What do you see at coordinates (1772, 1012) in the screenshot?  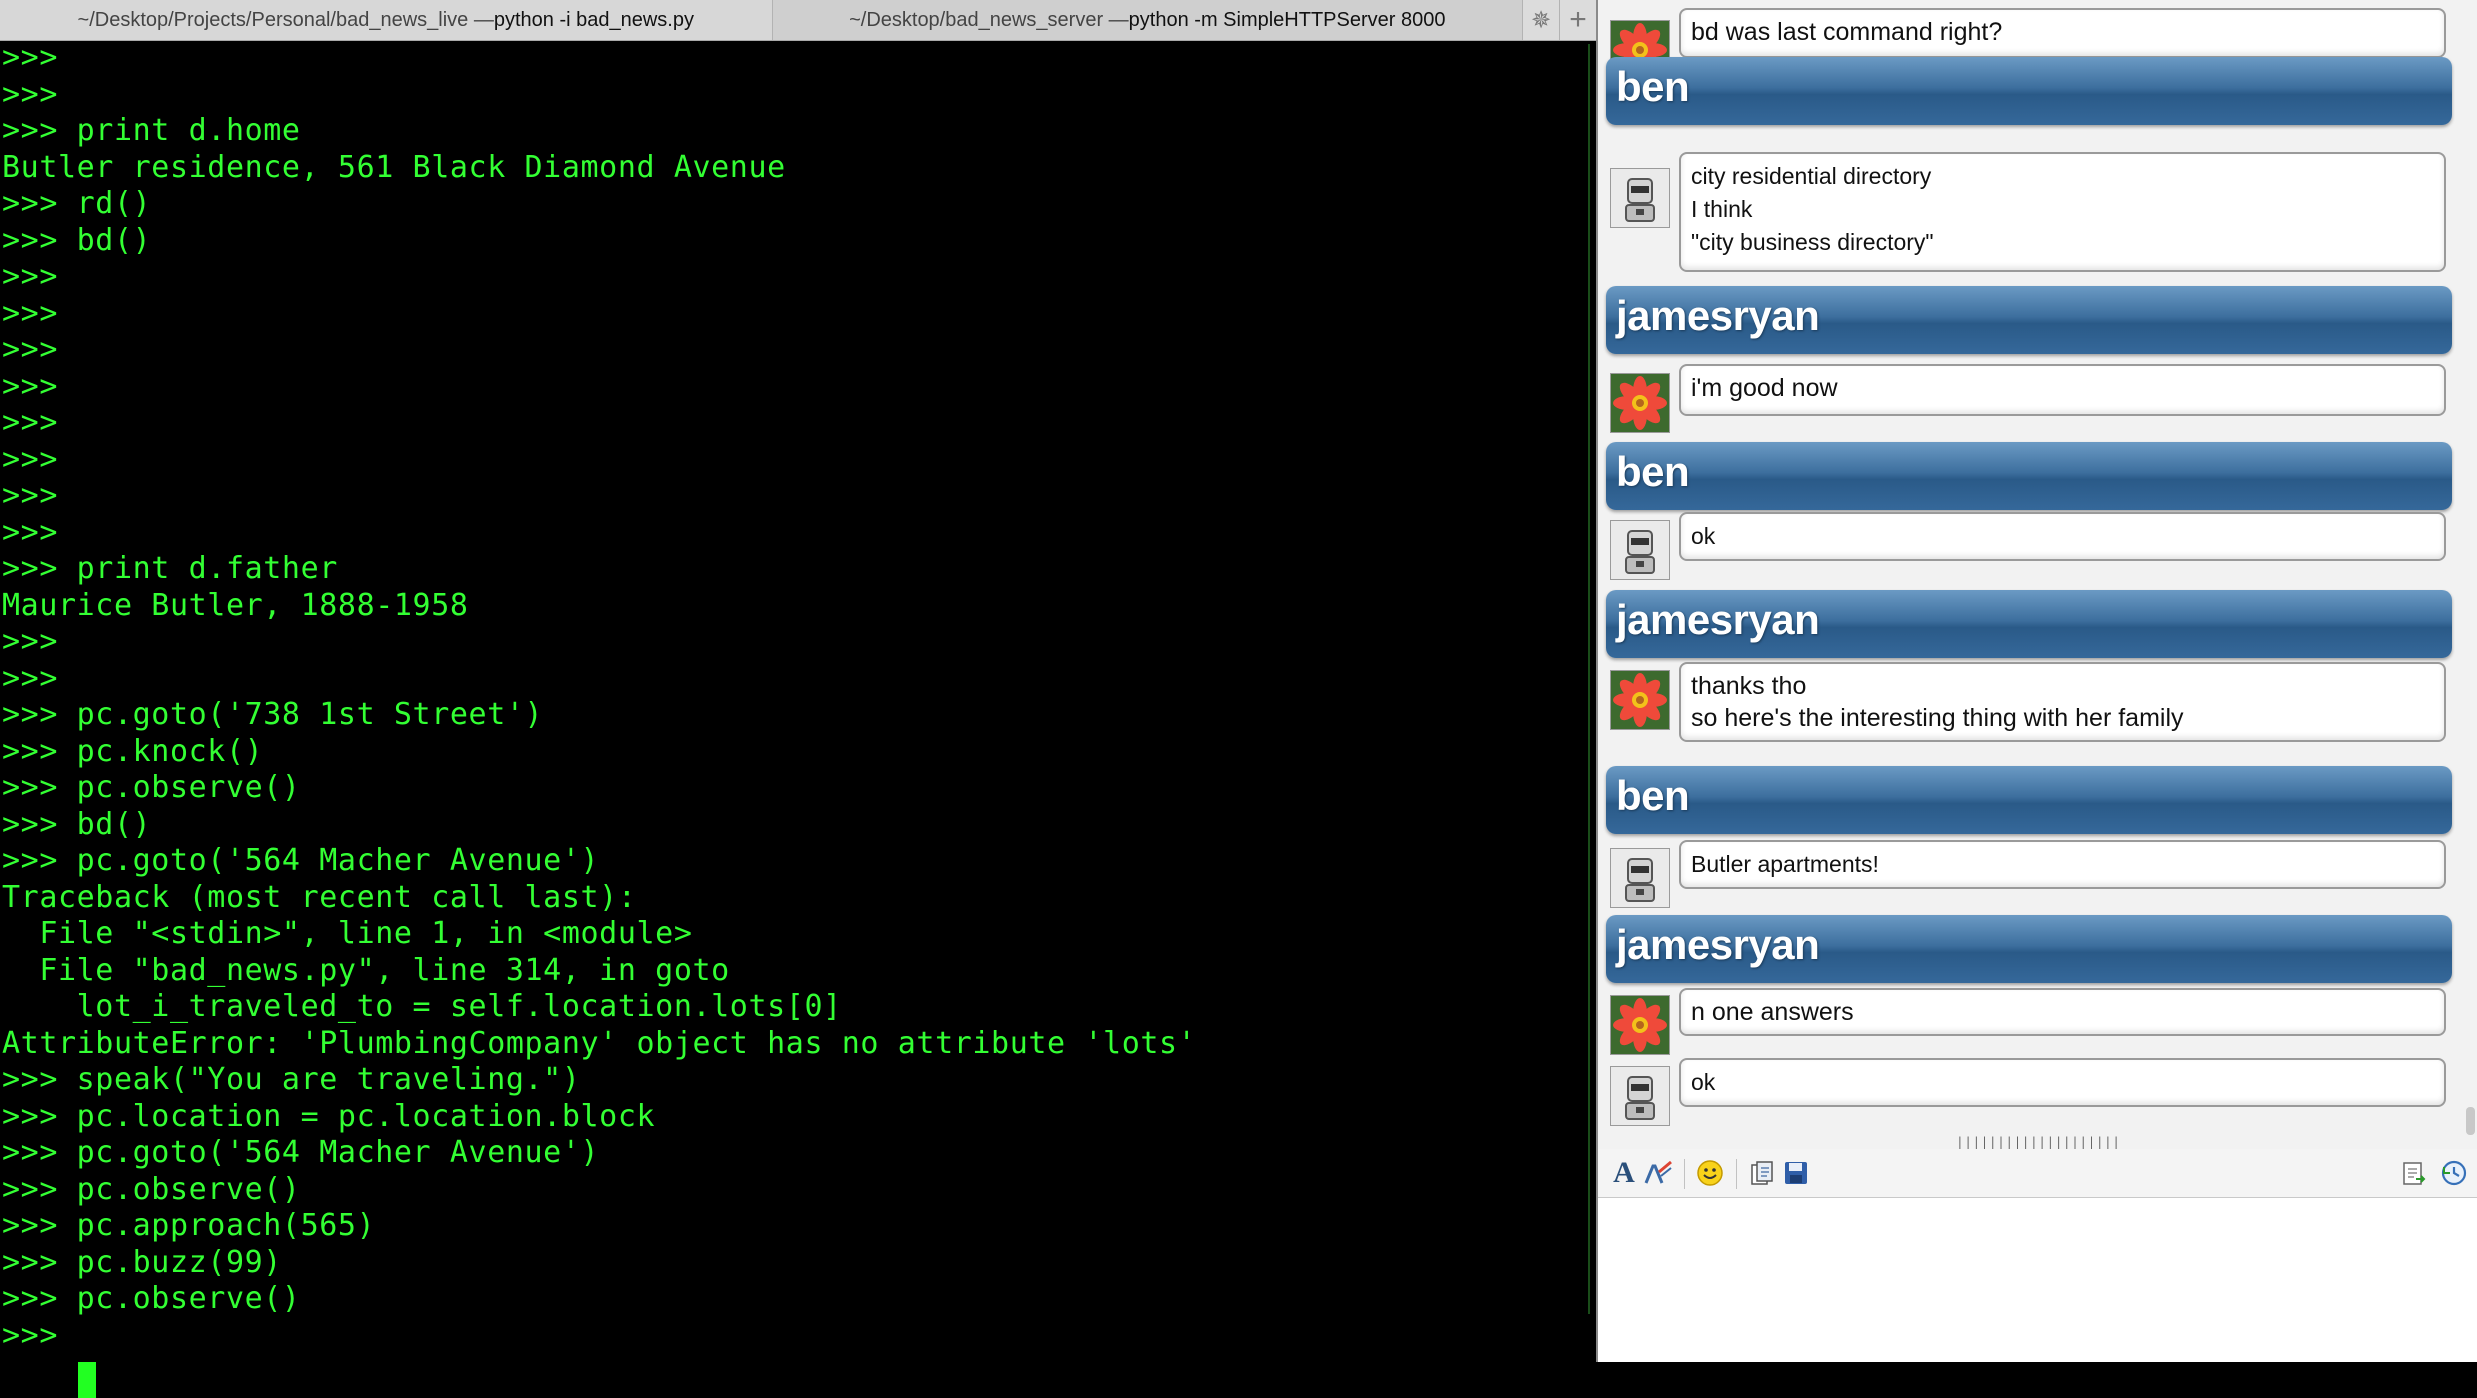 I see `message-text: n one answers` at bounding box center [1772, 1012].